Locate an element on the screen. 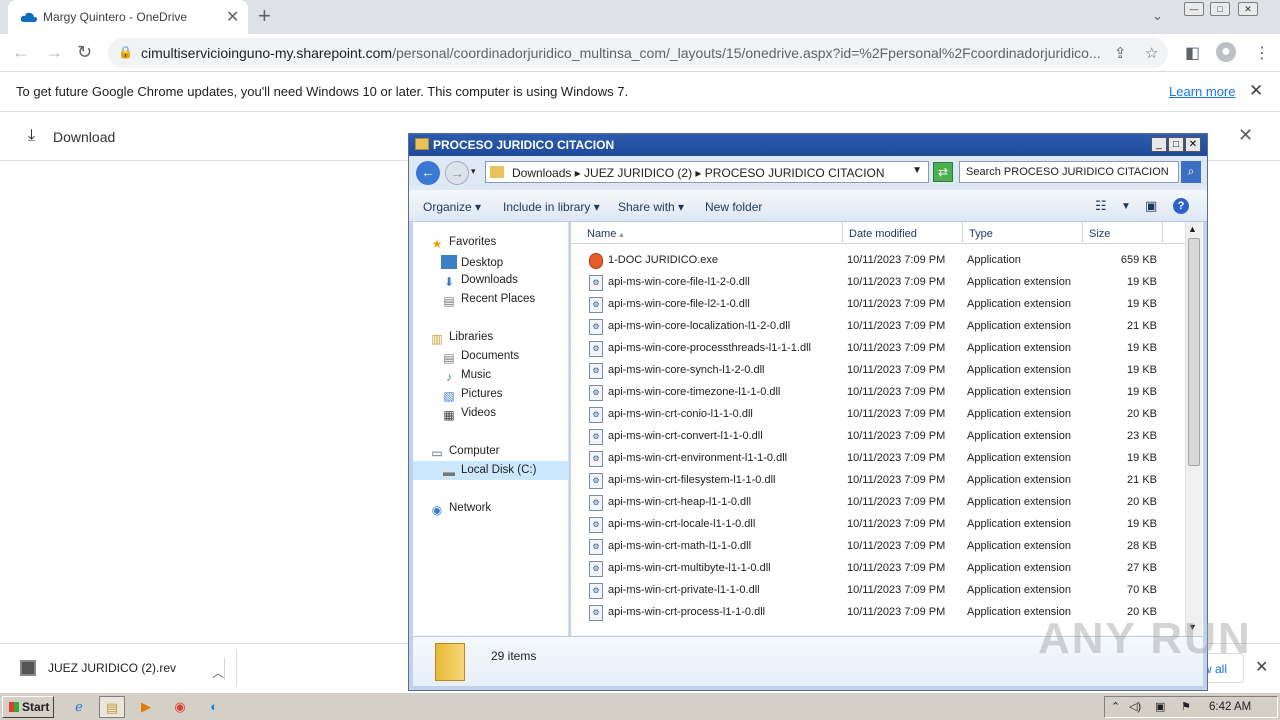 This screenshot has width=1280, height=720. nav-desktop: Desktop is located at coordinates (472, 262).